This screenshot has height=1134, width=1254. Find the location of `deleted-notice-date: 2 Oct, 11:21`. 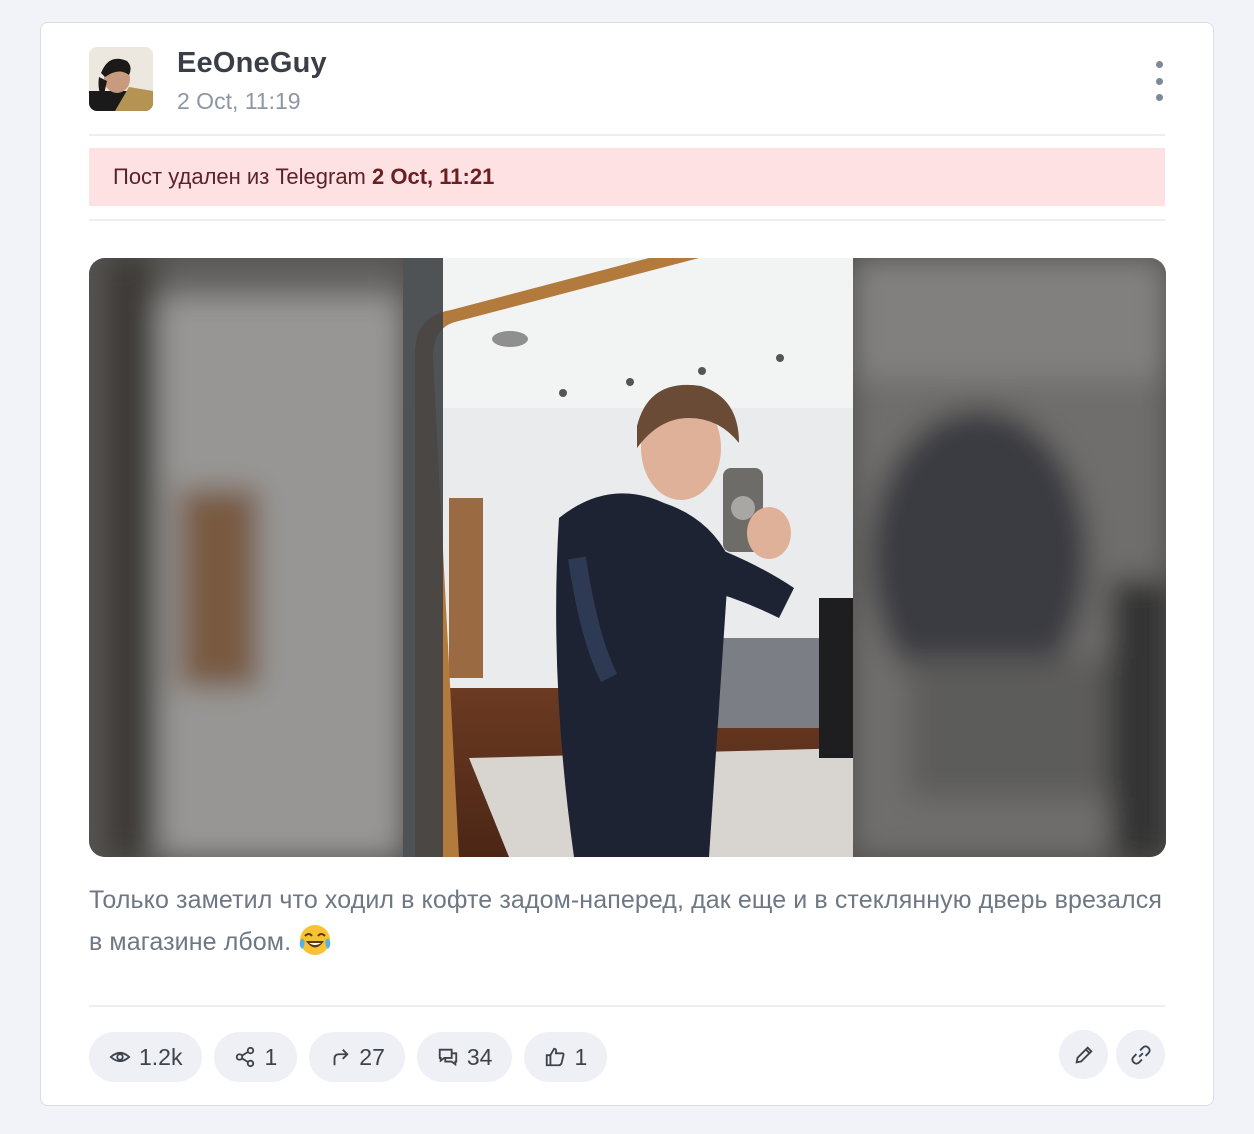

deleted-notice-date: 2 Oct, 11:21 is located at coordinates (433, 176).